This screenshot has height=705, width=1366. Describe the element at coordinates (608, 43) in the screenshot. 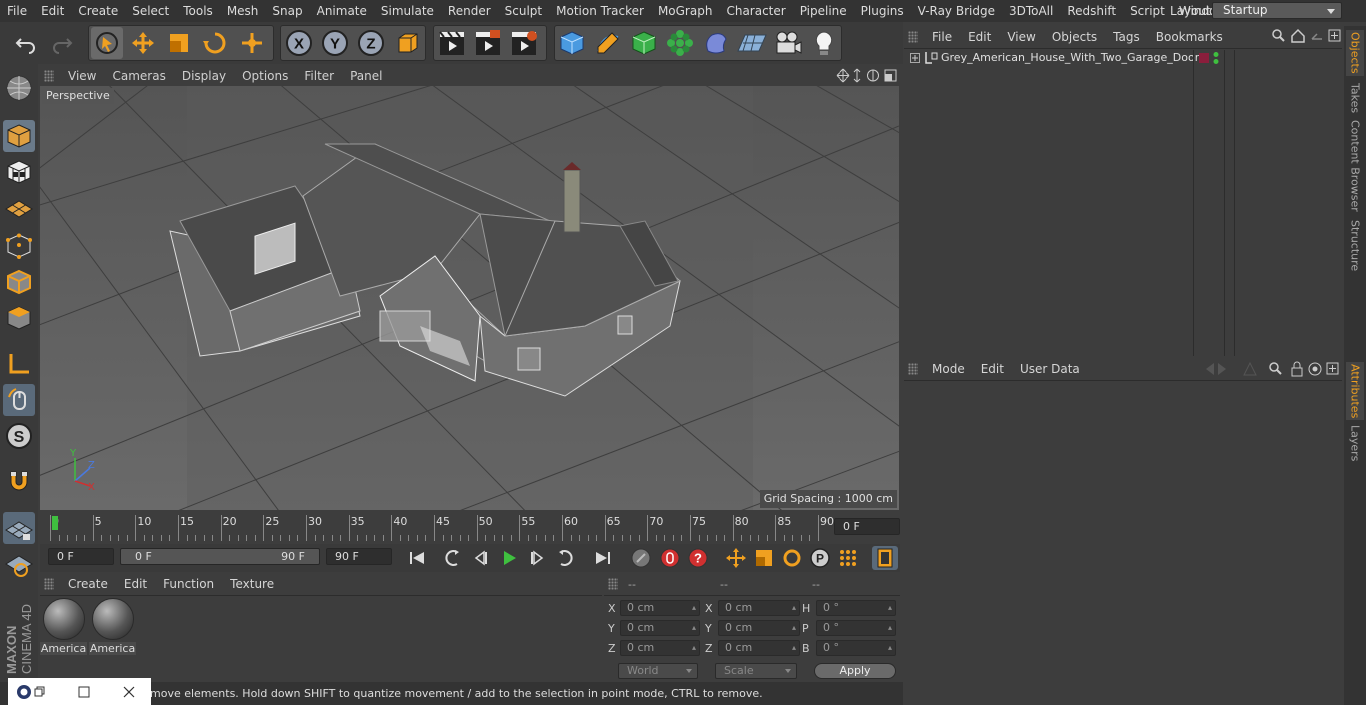

I see `pen-spline-icon` at that location.